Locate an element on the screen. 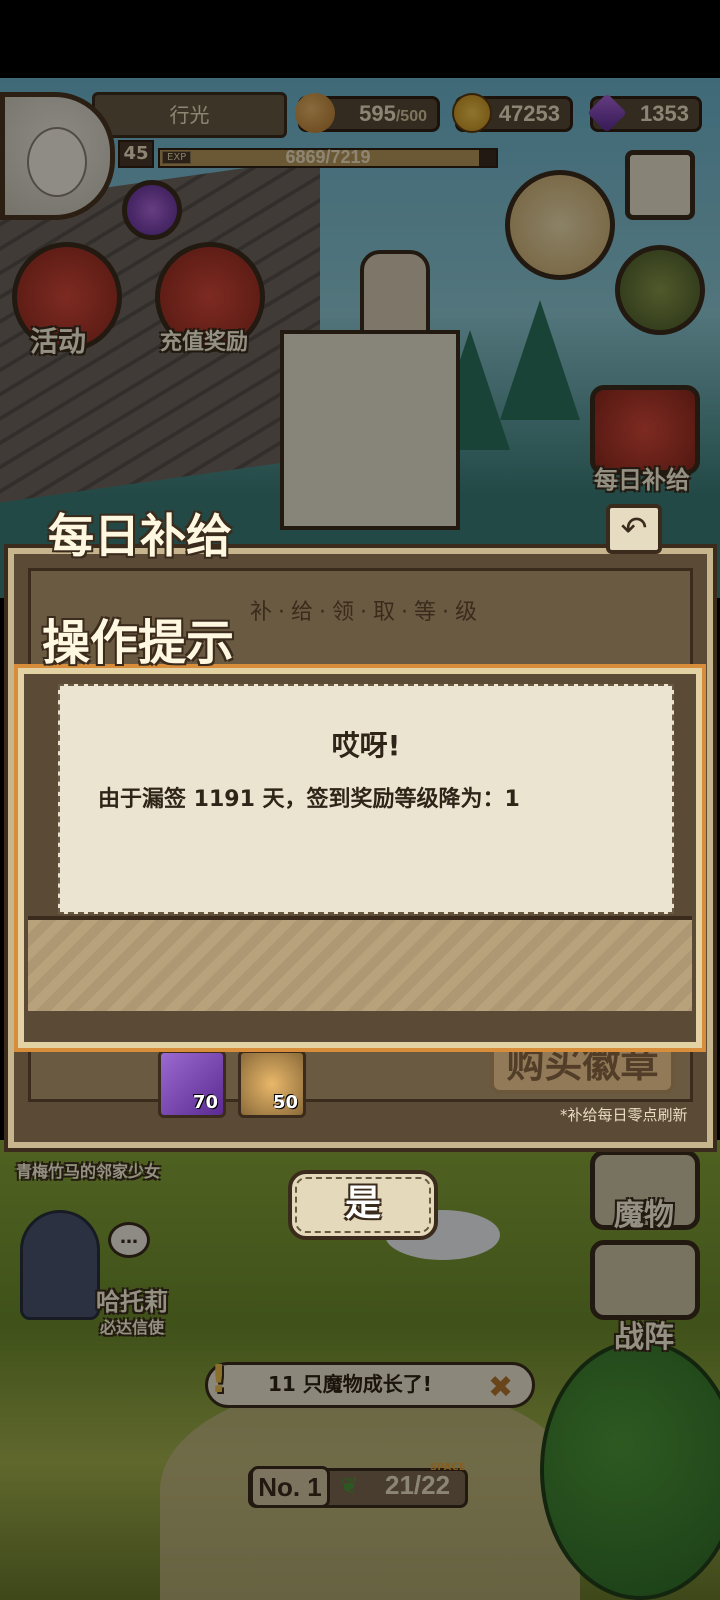 This screenshot has width=720, height=1600. reward-count: 50 is located at coordinates (285, 1102).